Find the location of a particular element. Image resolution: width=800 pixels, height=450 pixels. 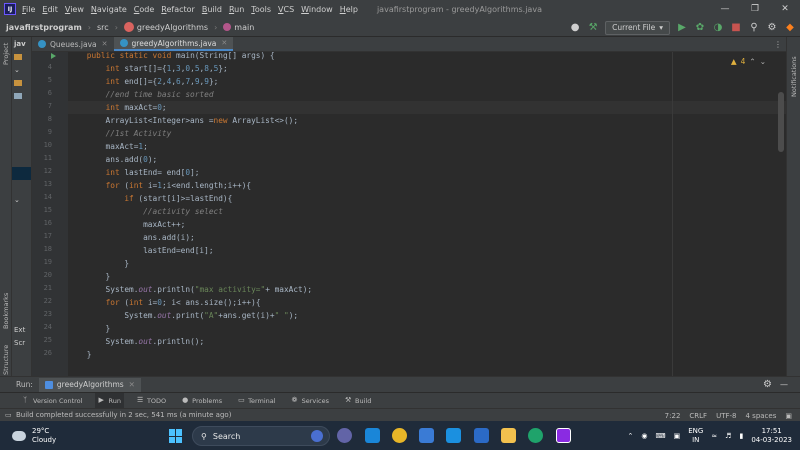

taskbar-search: ⚲ Search is located at coordinates (261, 436).